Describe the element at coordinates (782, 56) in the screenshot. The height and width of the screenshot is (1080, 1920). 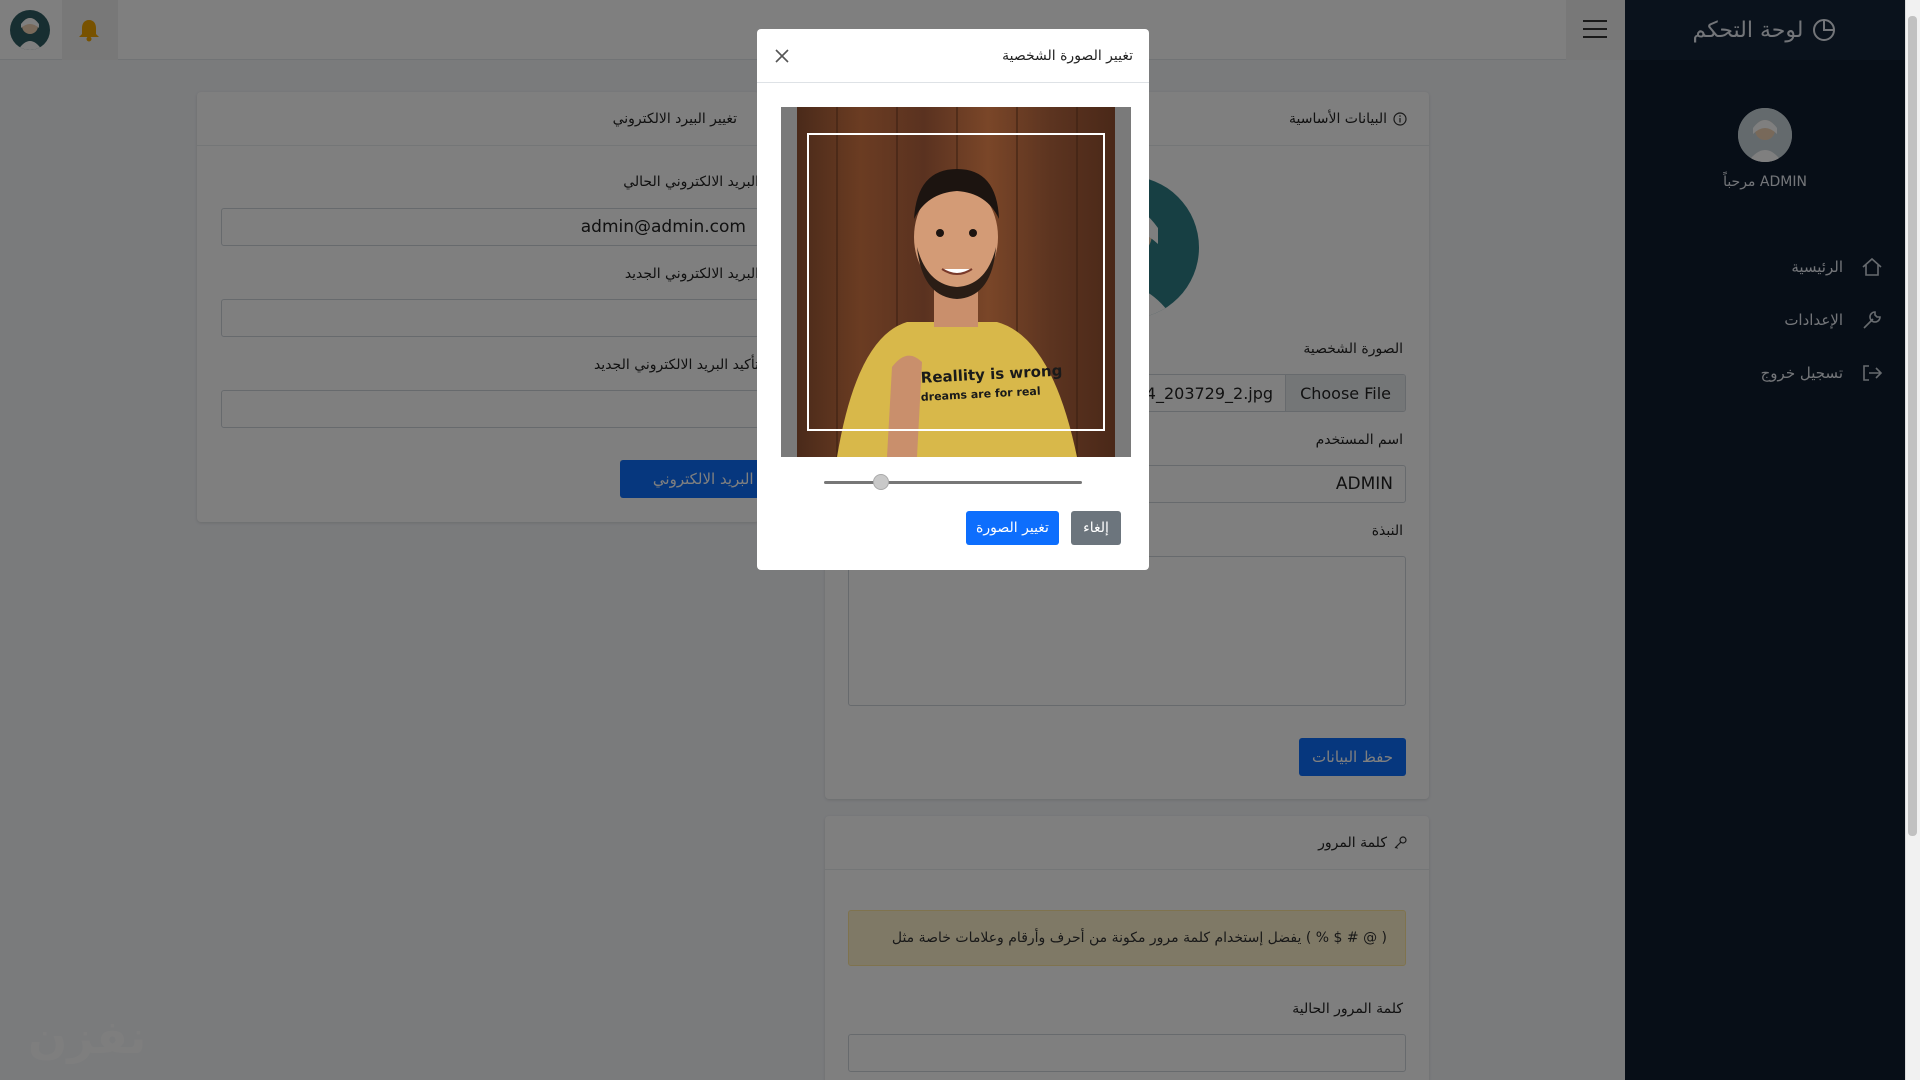
I see `close-icon` at that location.